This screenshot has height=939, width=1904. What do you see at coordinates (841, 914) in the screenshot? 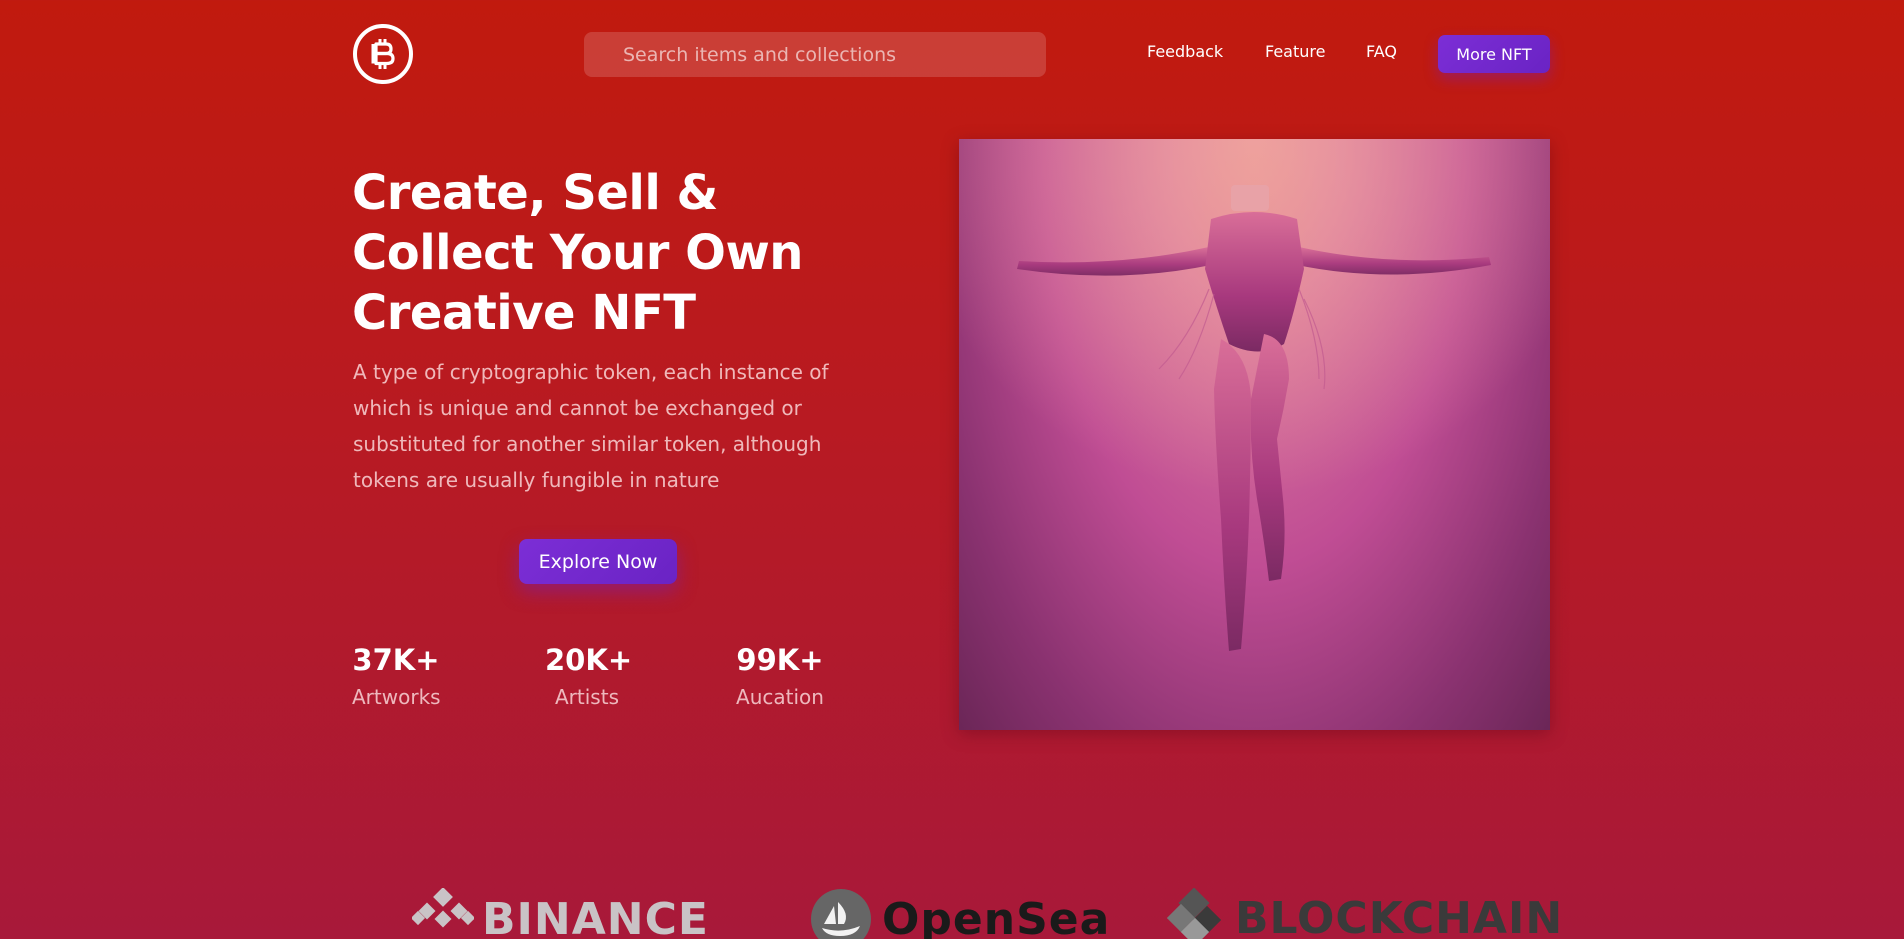
I see `opensea-icon` at bounding box center [841, 914].